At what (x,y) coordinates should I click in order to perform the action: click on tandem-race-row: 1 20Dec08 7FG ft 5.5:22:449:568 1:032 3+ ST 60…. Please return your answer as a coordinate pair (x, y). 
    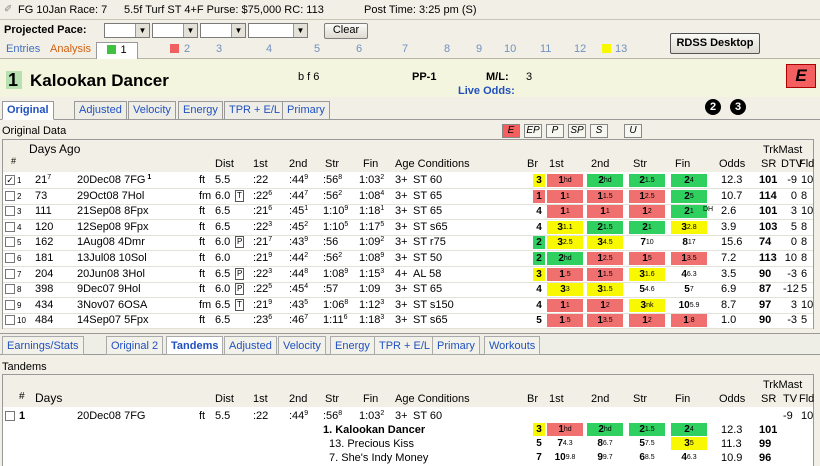
    Looking at the image, I should click on (408, 416).